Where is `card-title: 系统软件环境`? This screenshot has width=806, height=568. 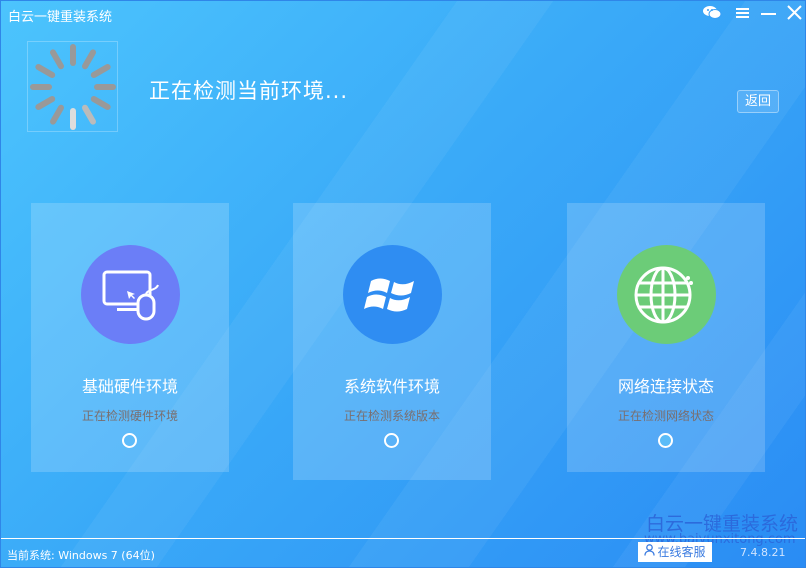
card-title: 系统软件环境 is located at coordinates (391, 386).